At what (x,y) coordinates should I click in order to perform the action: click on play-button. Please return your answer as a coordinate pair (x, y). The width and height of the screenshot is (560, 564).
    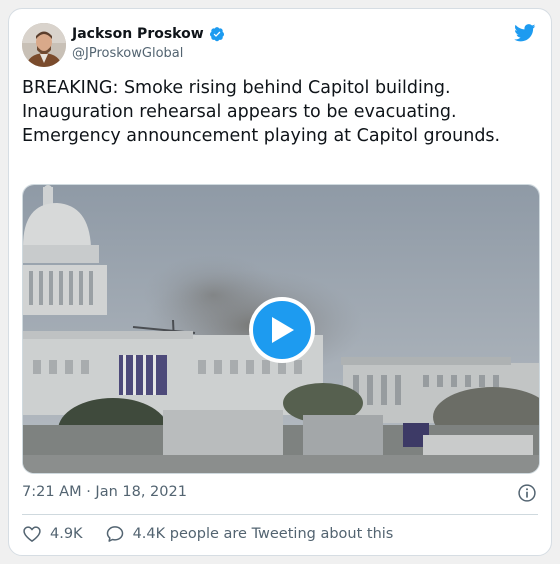
    Looking at the image, I should click on (282, 330).